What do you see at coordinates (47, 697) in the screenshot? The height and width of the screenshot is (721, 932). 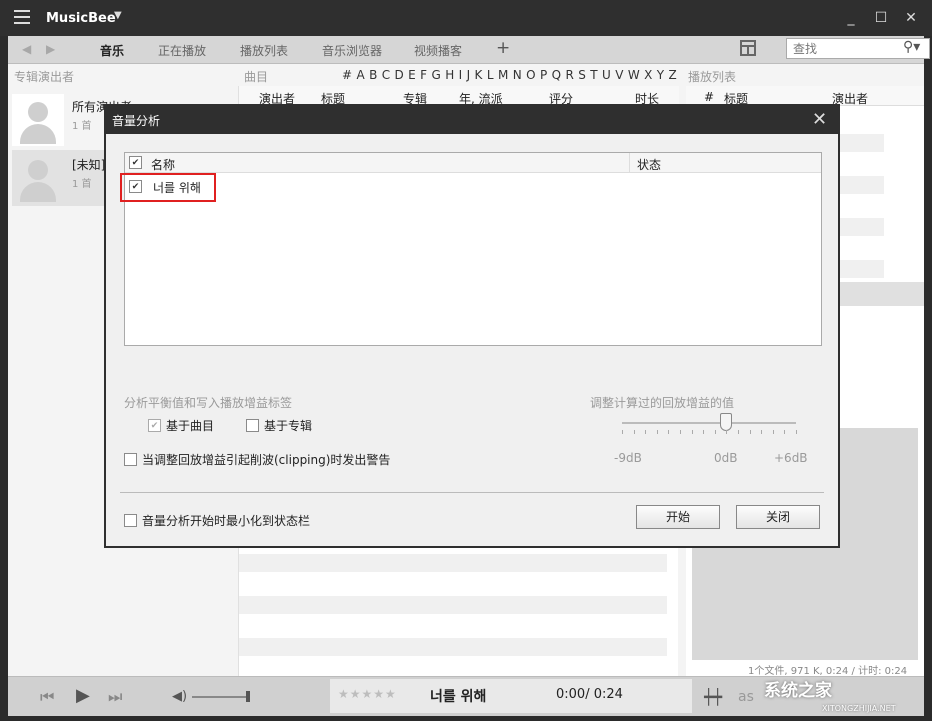 I see `previous-icon: ⏮` at bounding box center [47, 697].